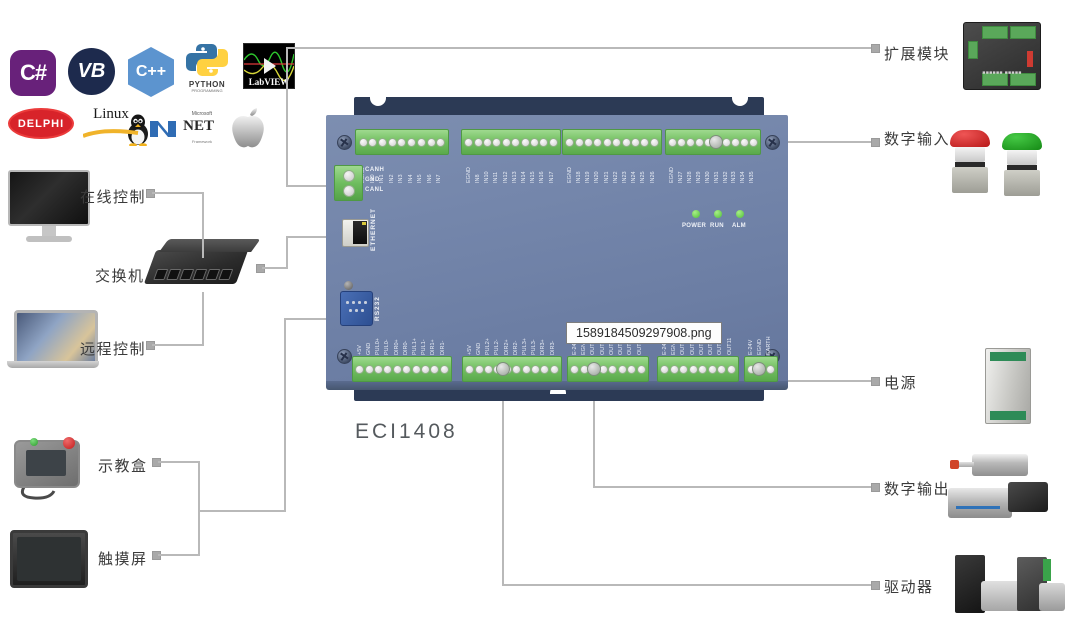 This screenshot has width=1080, height=638. I want to click on terminal-screw-hole, so click(759, 369).